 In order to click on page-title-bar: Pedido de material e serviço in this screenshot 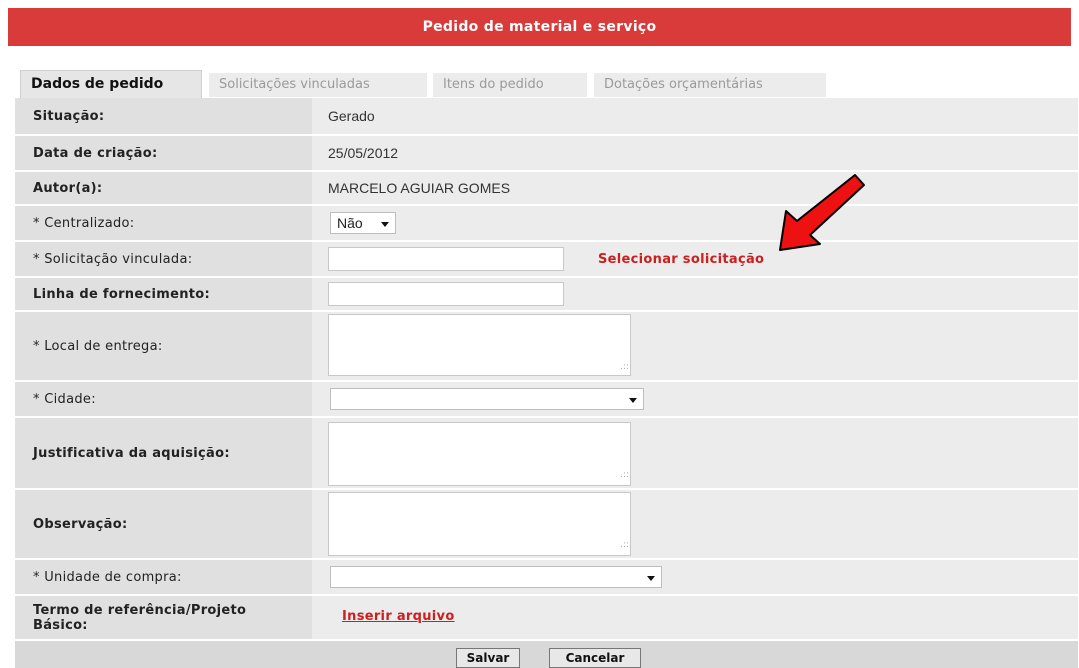, I will do `click(539, 27)`.